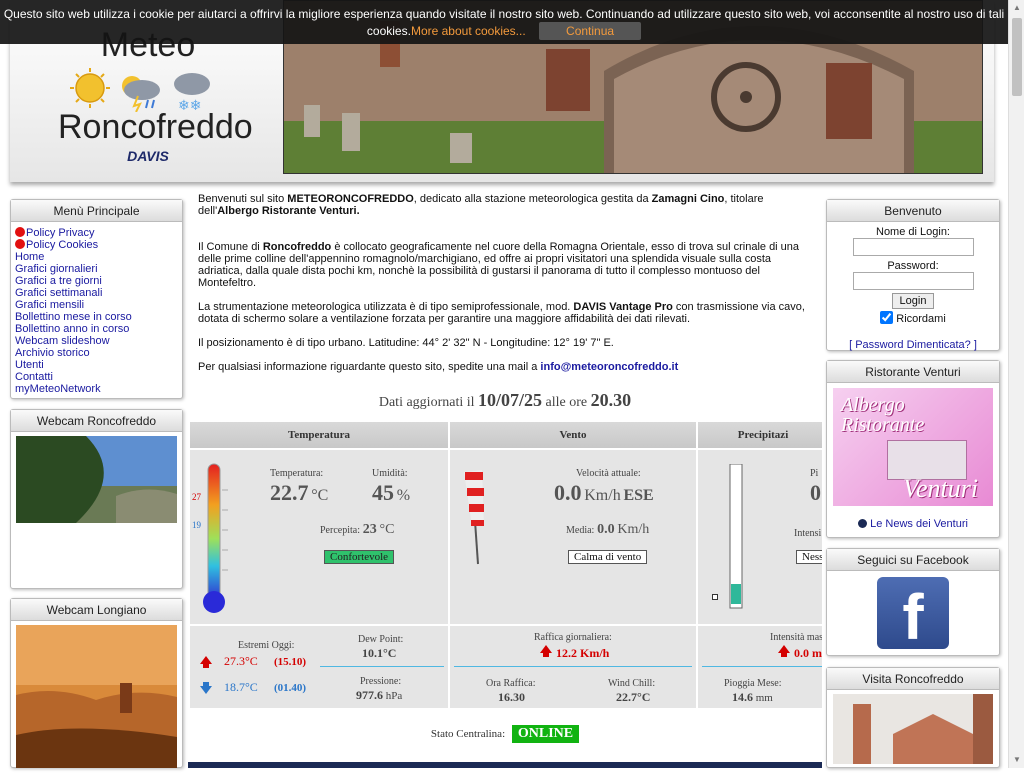  Describe the element at coordinates (607, 530) in the screenshot. I see `wind-avg-group: Media: 0.0 Km/h` at that location.